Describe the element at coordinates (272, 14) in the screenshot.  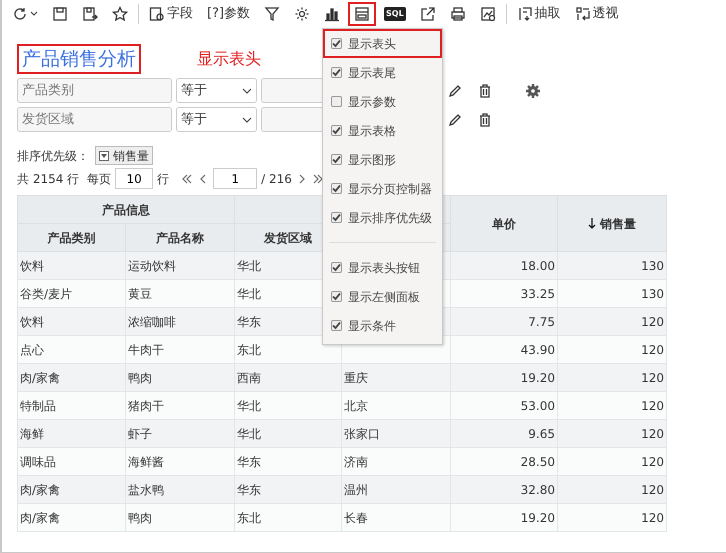
I see `filter-icon` at that location.